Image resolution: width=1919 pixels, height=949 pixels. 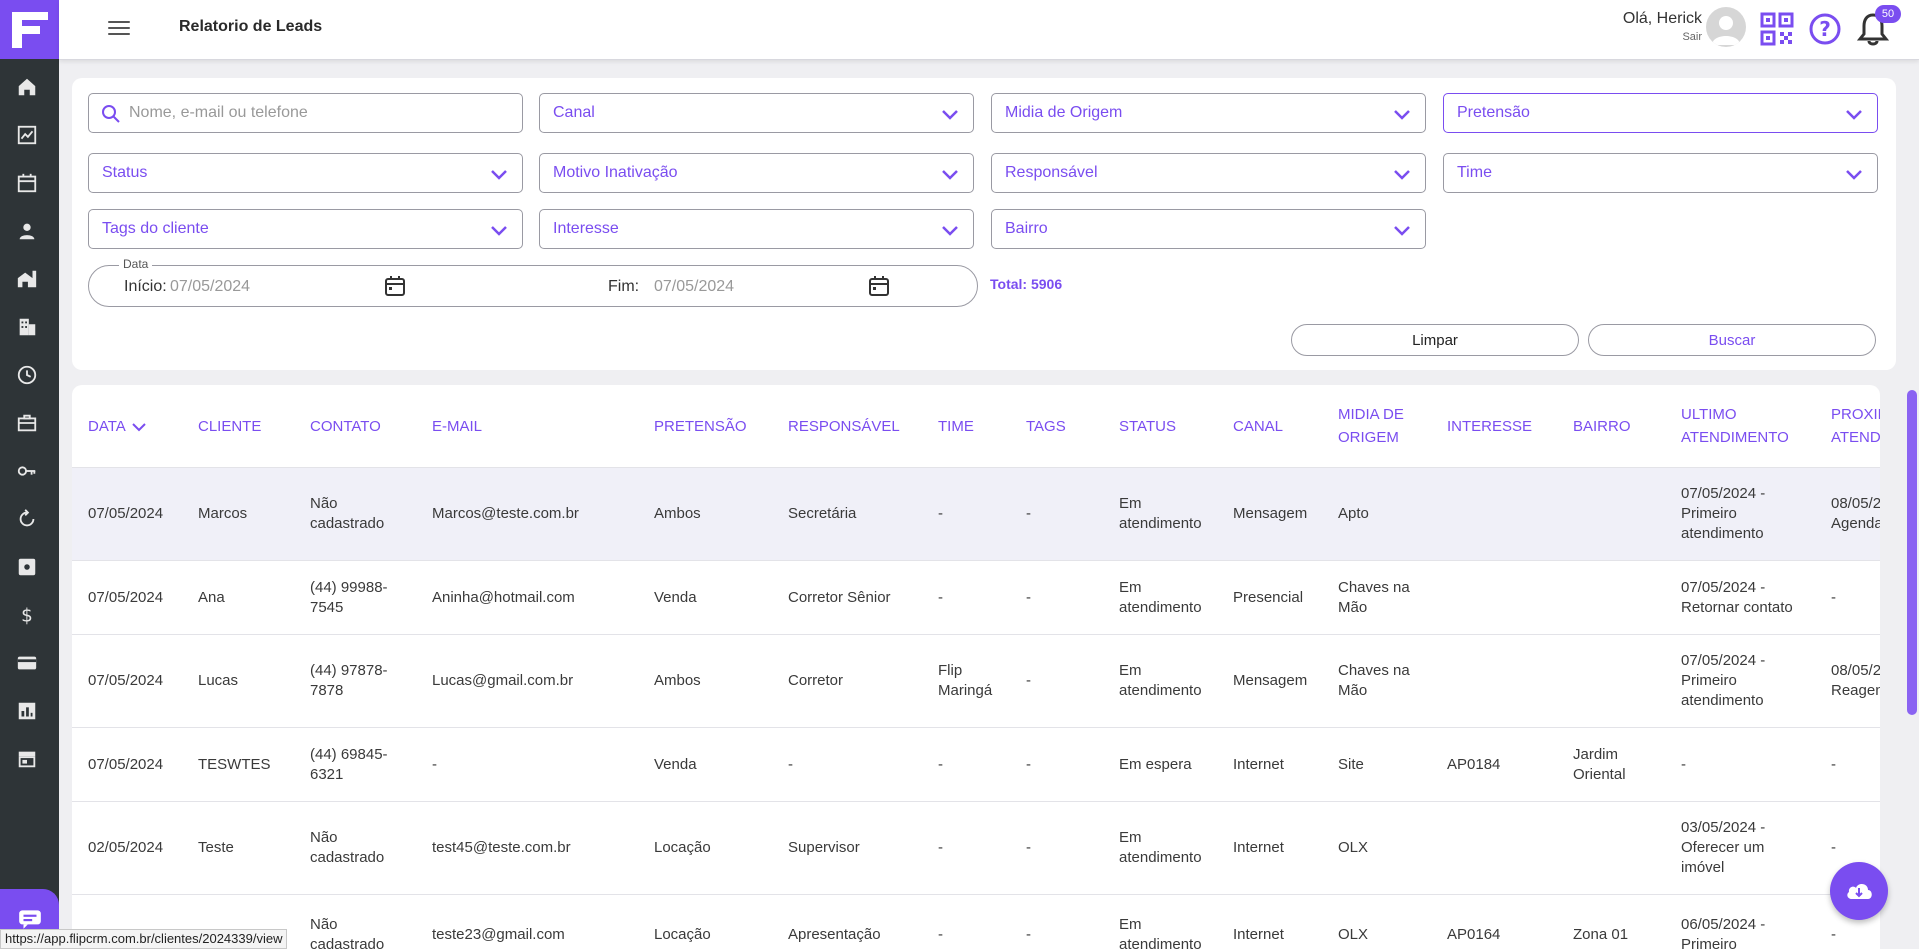 I want to click on col-header-email: E-MAIL, so click(x=457, y=426).